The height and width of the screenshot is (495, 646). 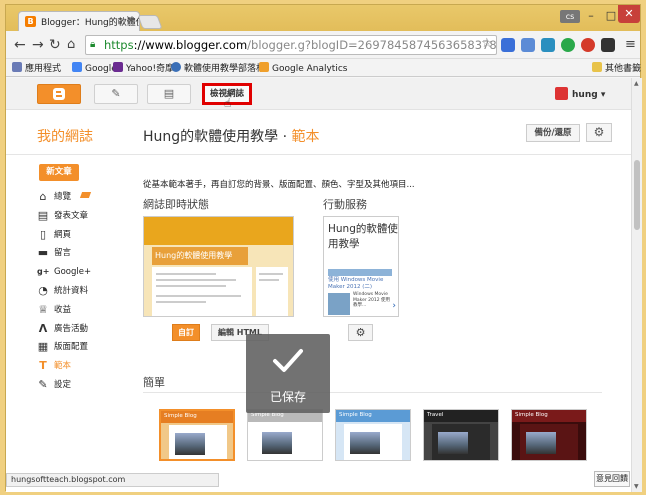 I want to click on forward-icon: →, so click(x=38, y=45).